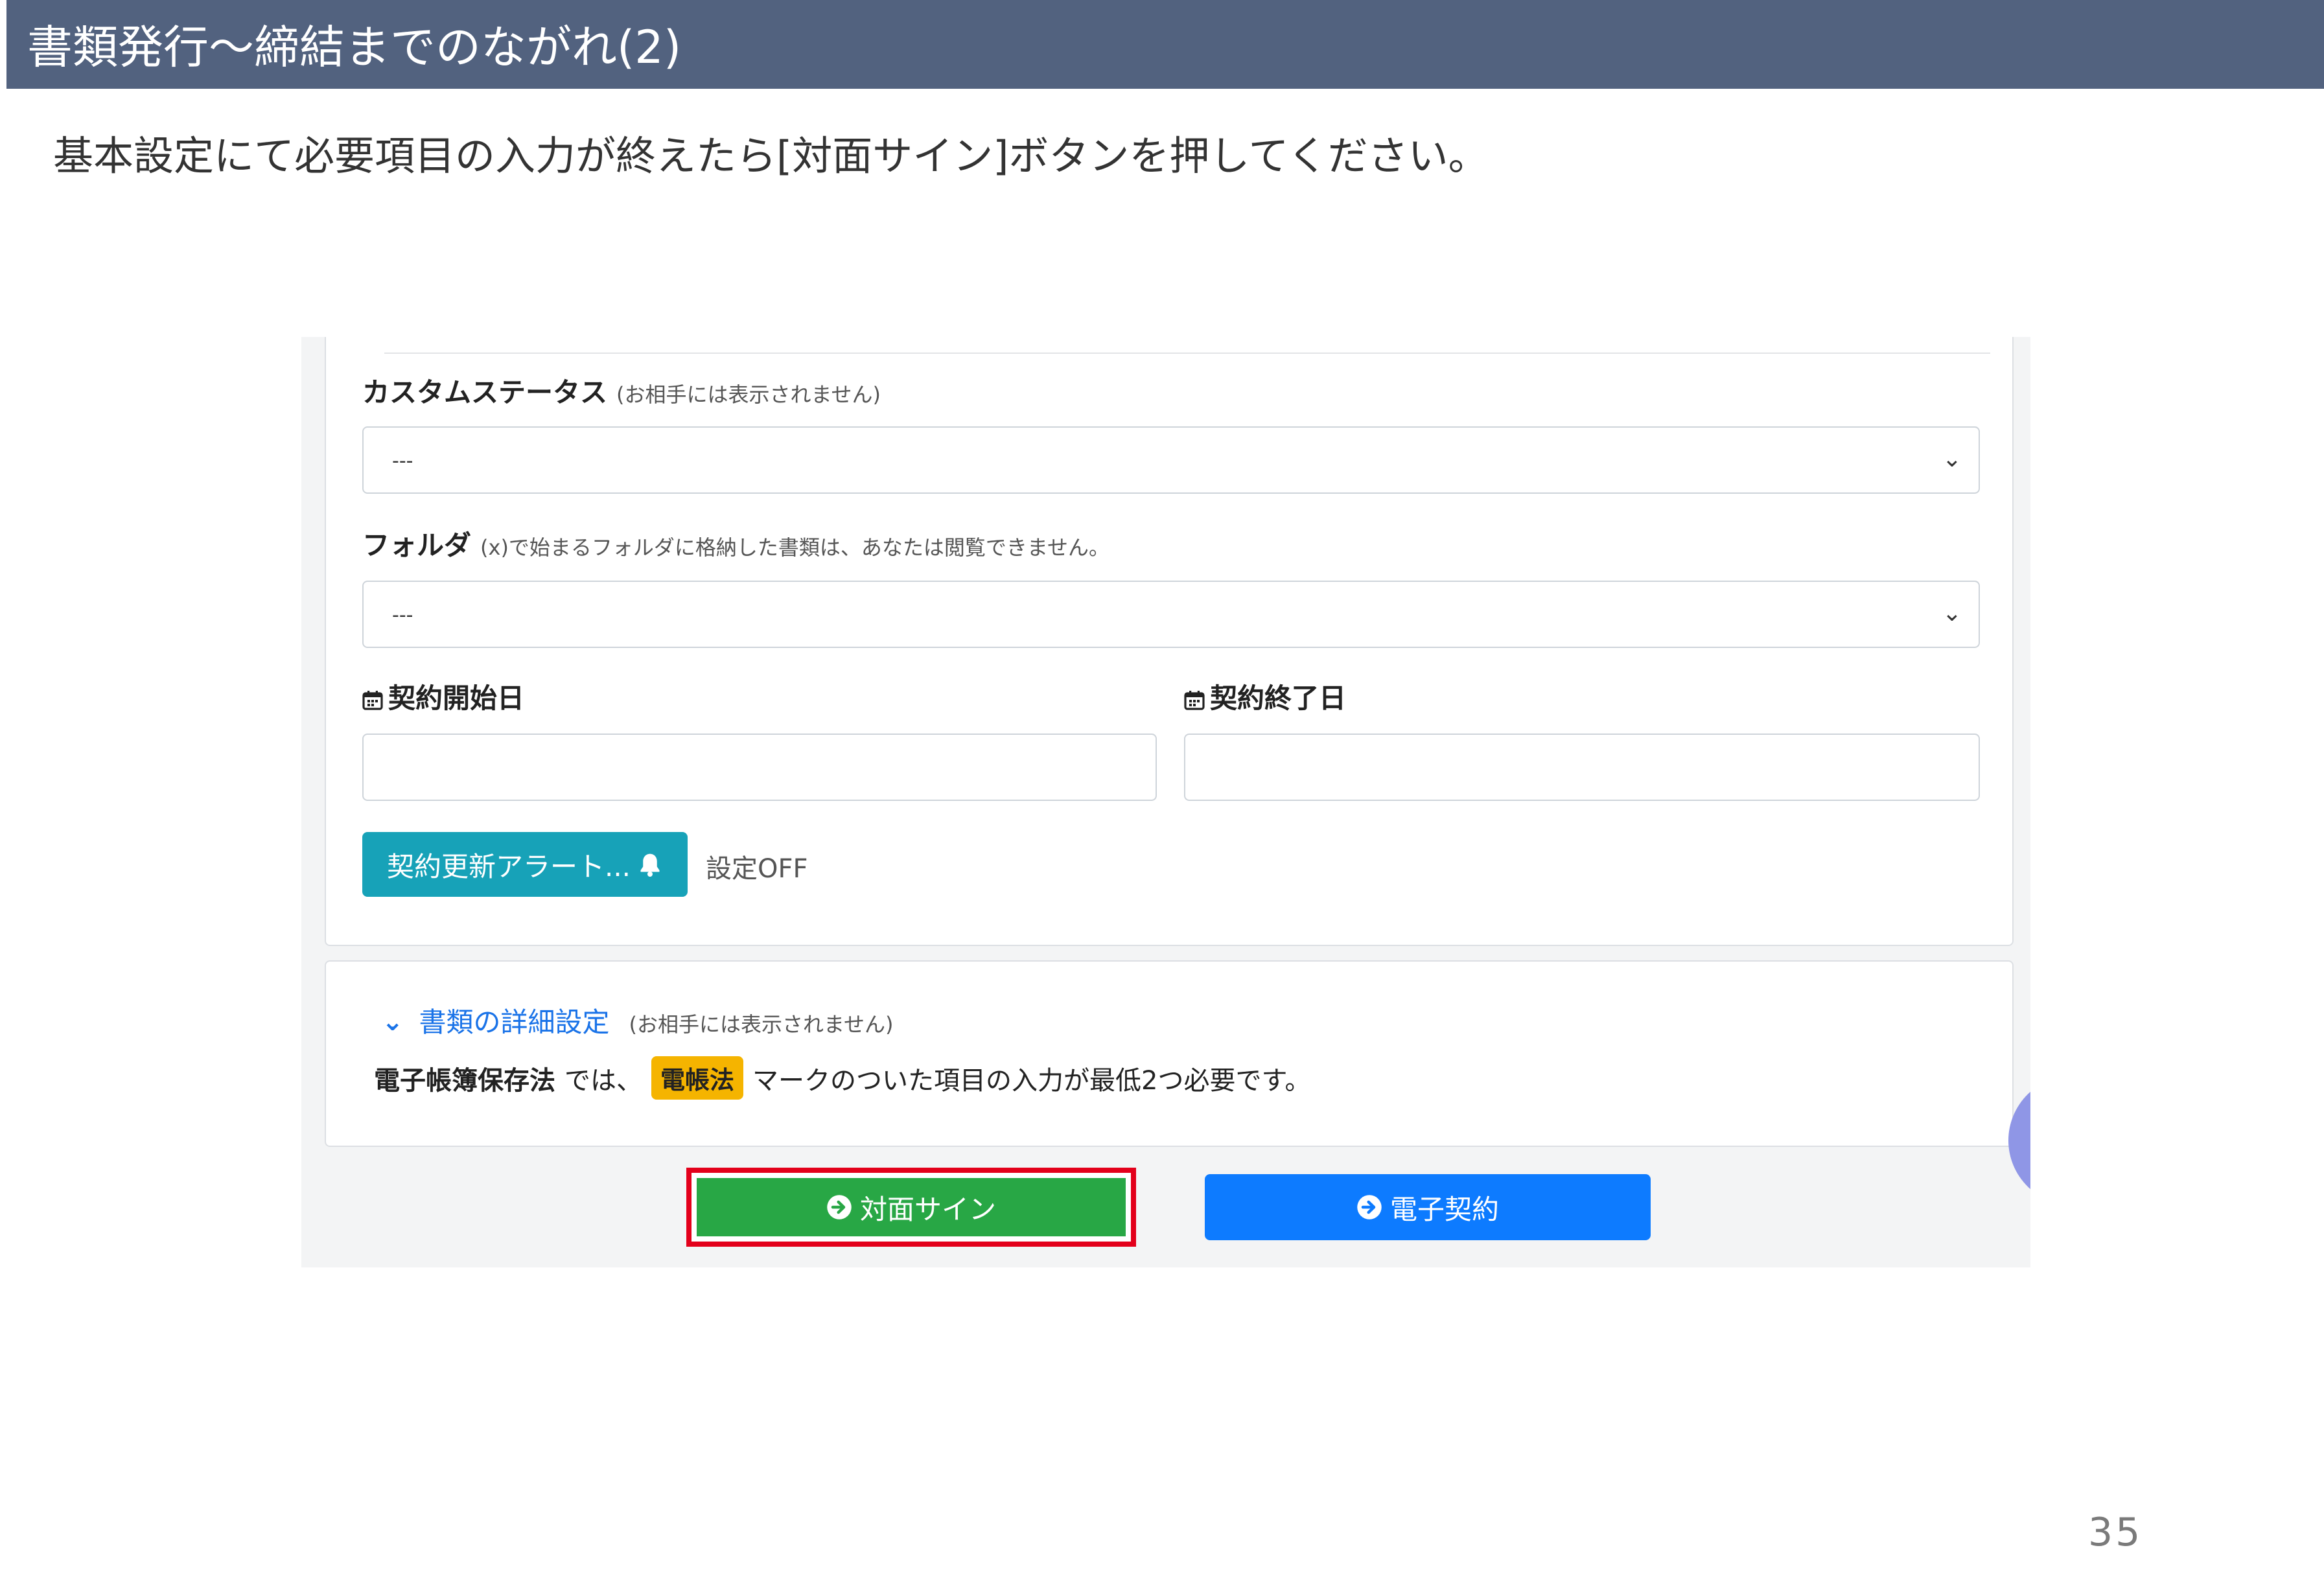  I want to click on e-contract-button: 電子契約, so click(1428, 1207).